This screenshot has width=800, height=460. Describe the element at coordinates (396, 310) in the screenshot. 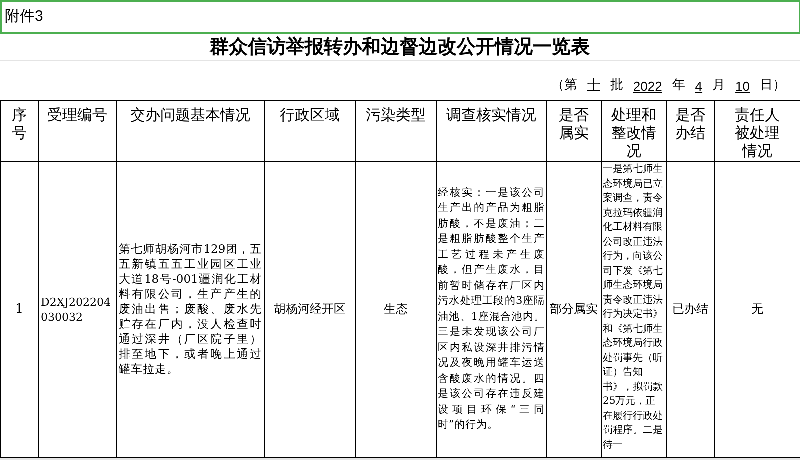

I see `table-cell: 生态` at that location.